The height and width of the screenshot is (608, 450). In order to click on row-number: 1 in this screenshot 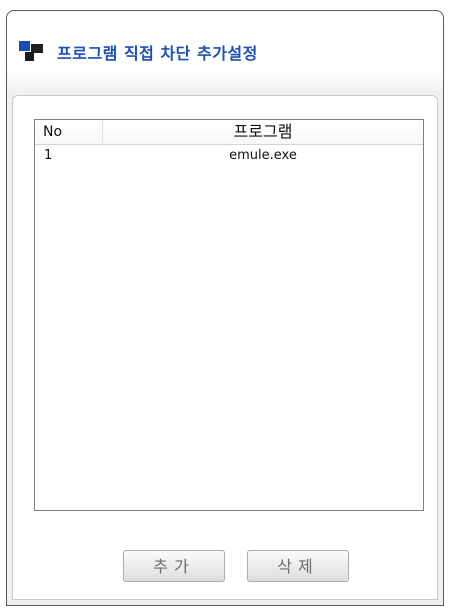, I will do `click(48, 155)`.